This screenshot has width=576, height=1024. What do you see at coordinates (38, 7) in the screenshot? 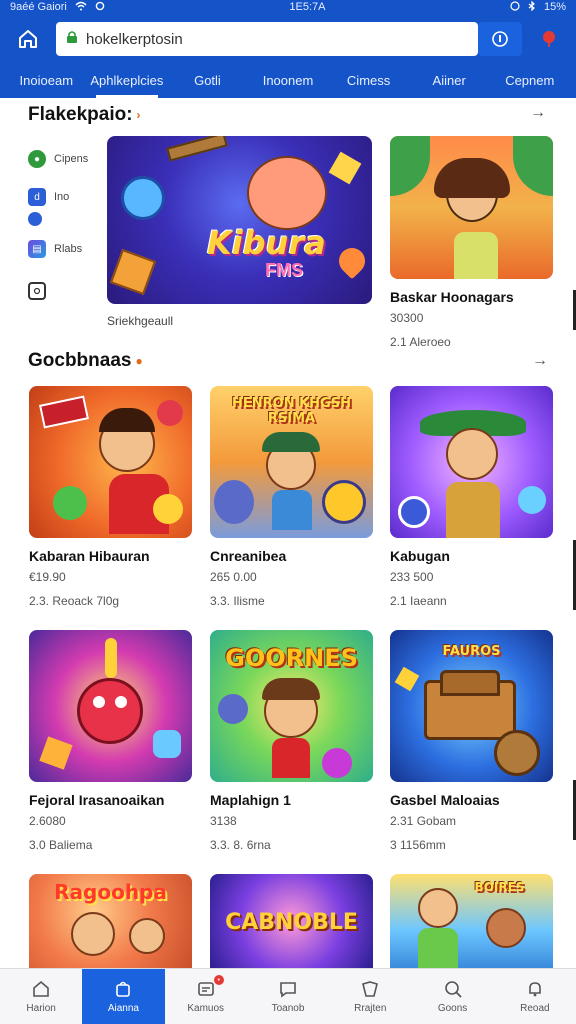
I see `status-carrier: 9aéé Gaiori` at bounding box center [38, 7].